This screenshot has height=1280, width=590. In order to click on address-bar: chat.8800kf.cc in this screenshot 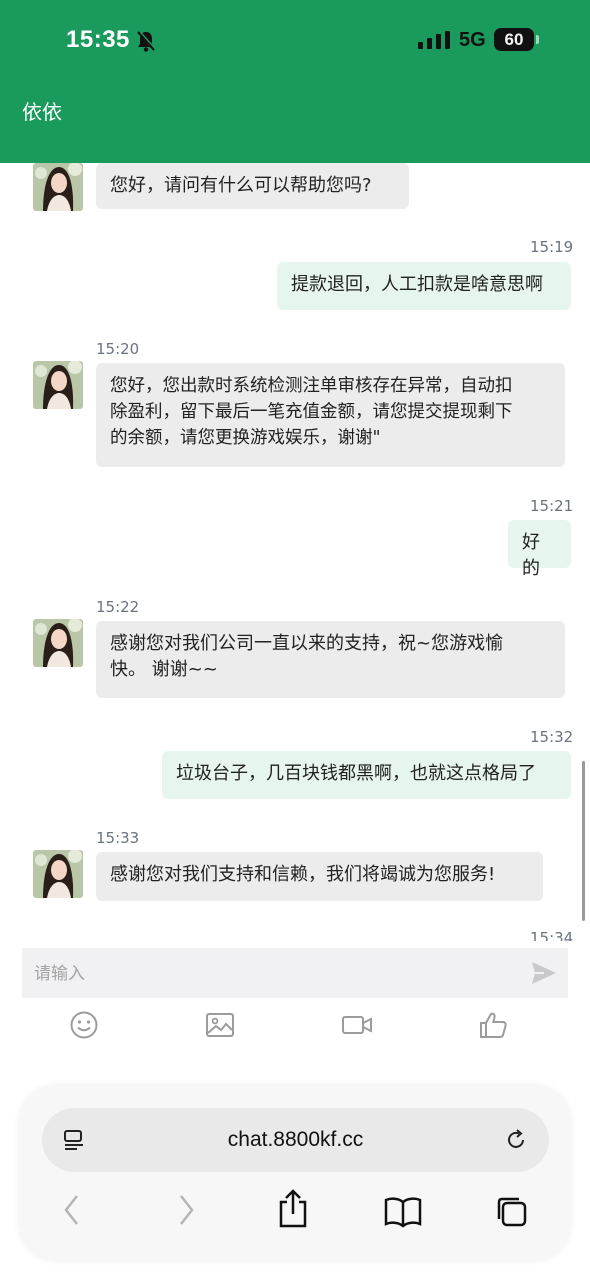, I will do `click(295, 1140)`.